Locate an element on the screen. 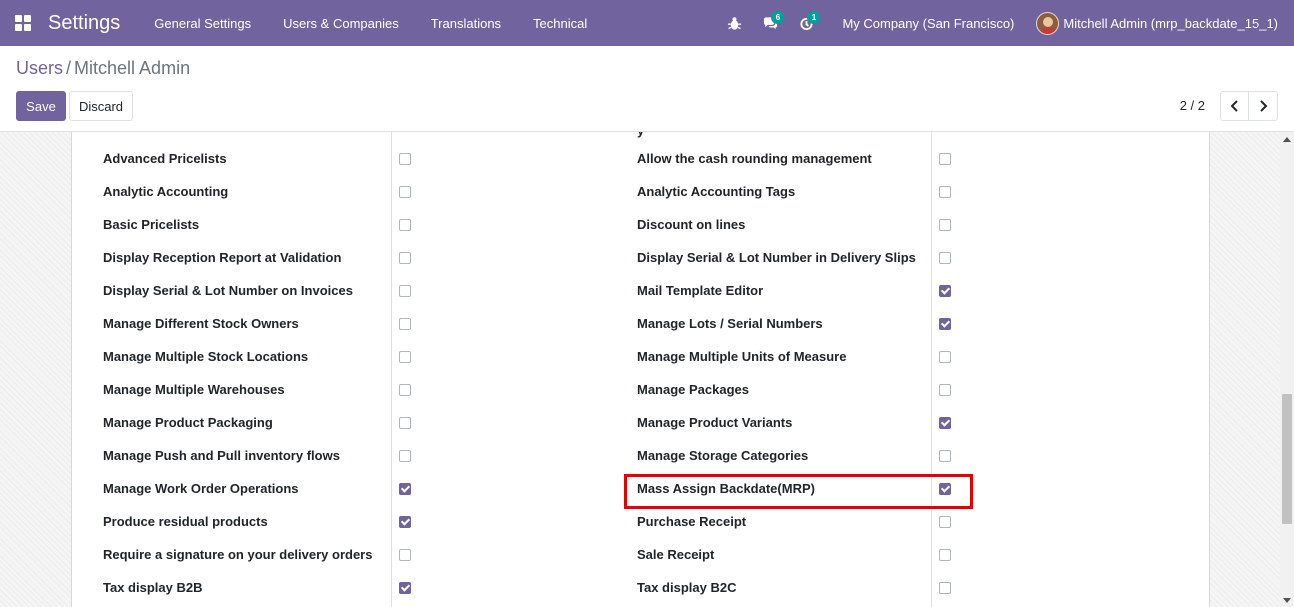 The width and height of the screenshot is (1294, 607). pager-previous-button is located at coordinates (1234, 106).